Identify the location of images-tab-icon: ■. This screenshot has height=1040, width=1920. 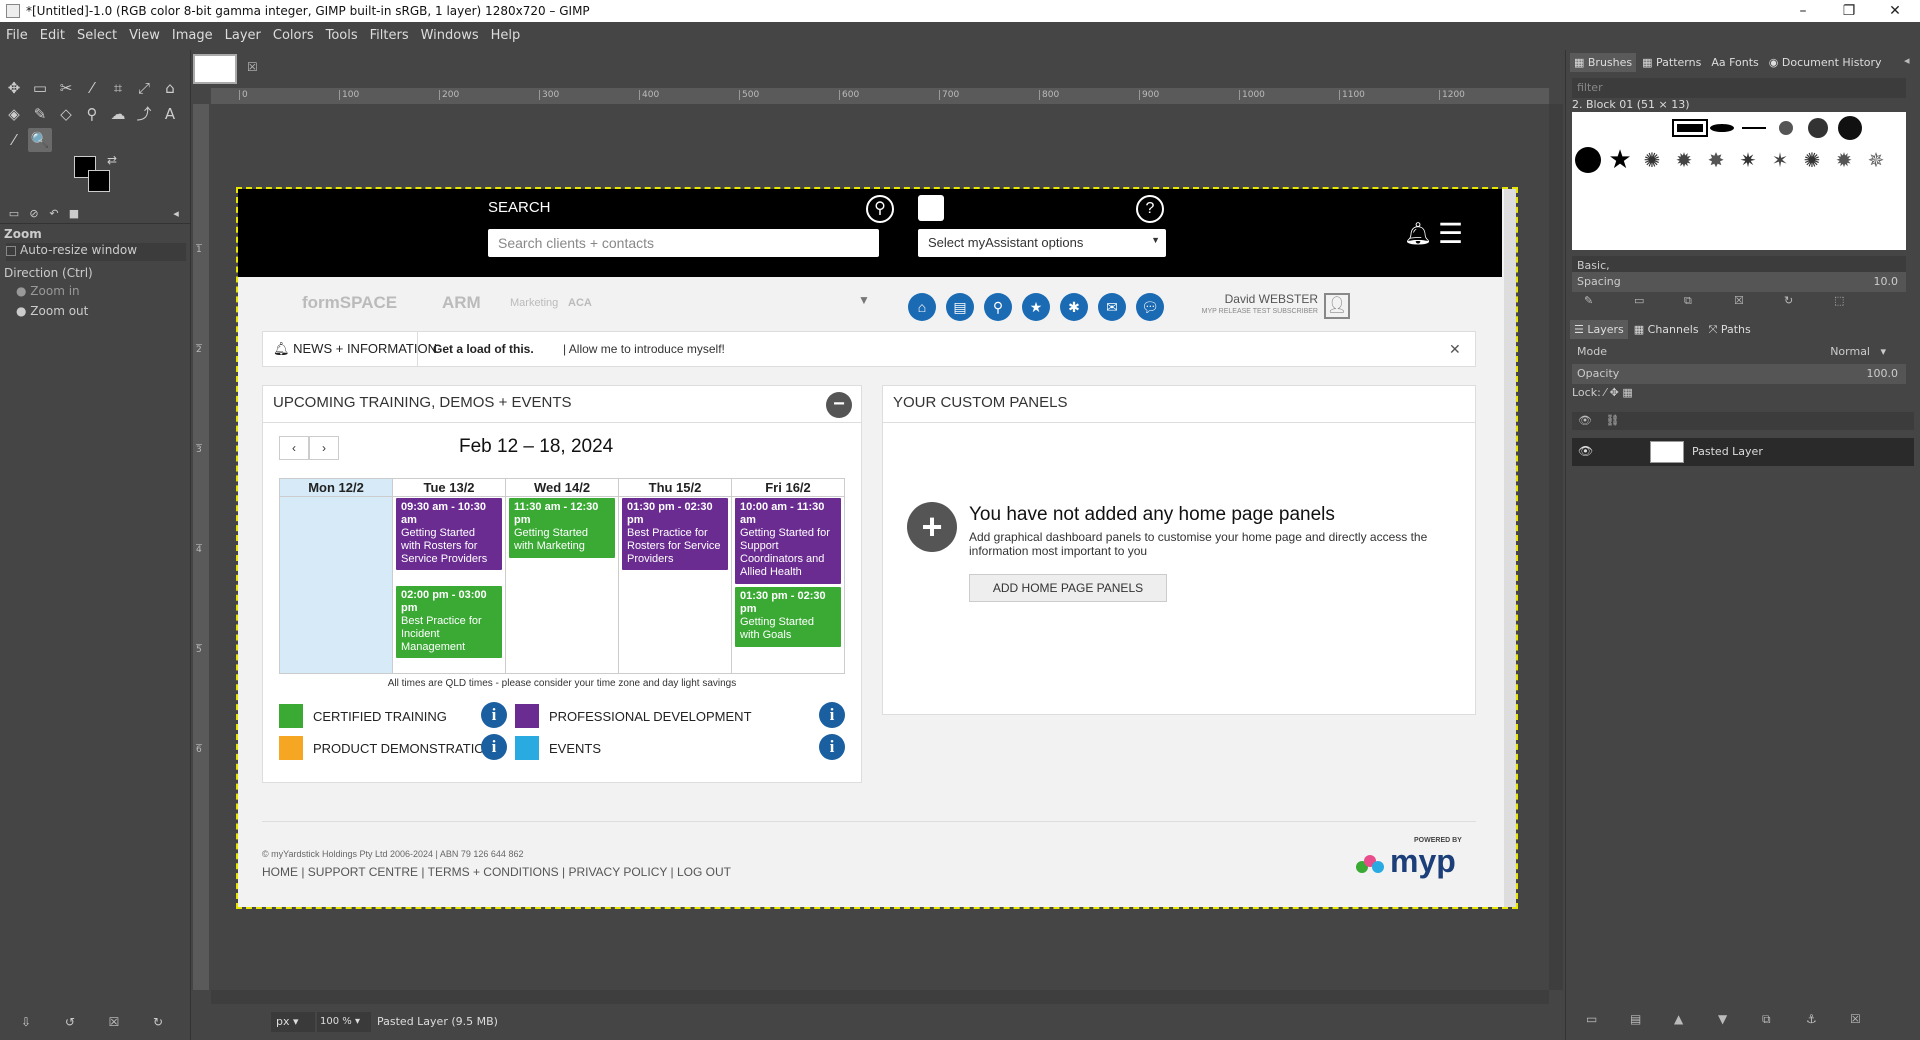
(74, 214).